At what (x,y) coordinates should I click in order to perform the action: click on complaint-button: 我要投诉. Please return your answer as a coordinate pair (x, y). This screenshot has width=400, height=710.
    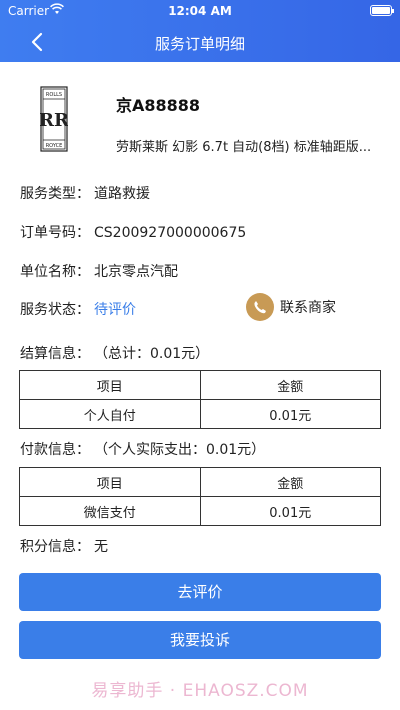
    Looking at the image, I should click on (200, 640).